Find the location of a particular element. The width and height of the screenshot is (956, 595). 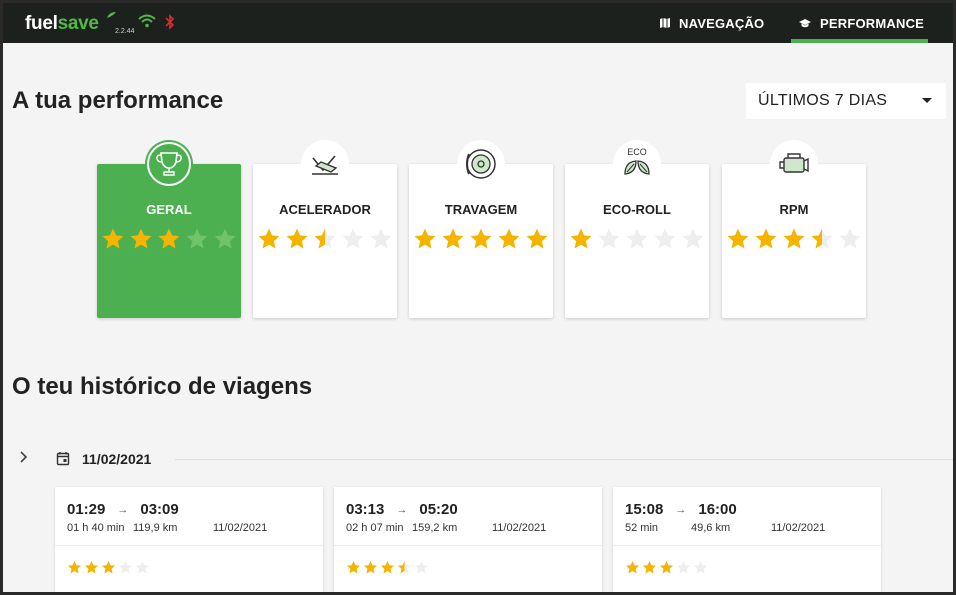

category-card-travagem: TRAVAGEM is located at coordinates (481, 229).